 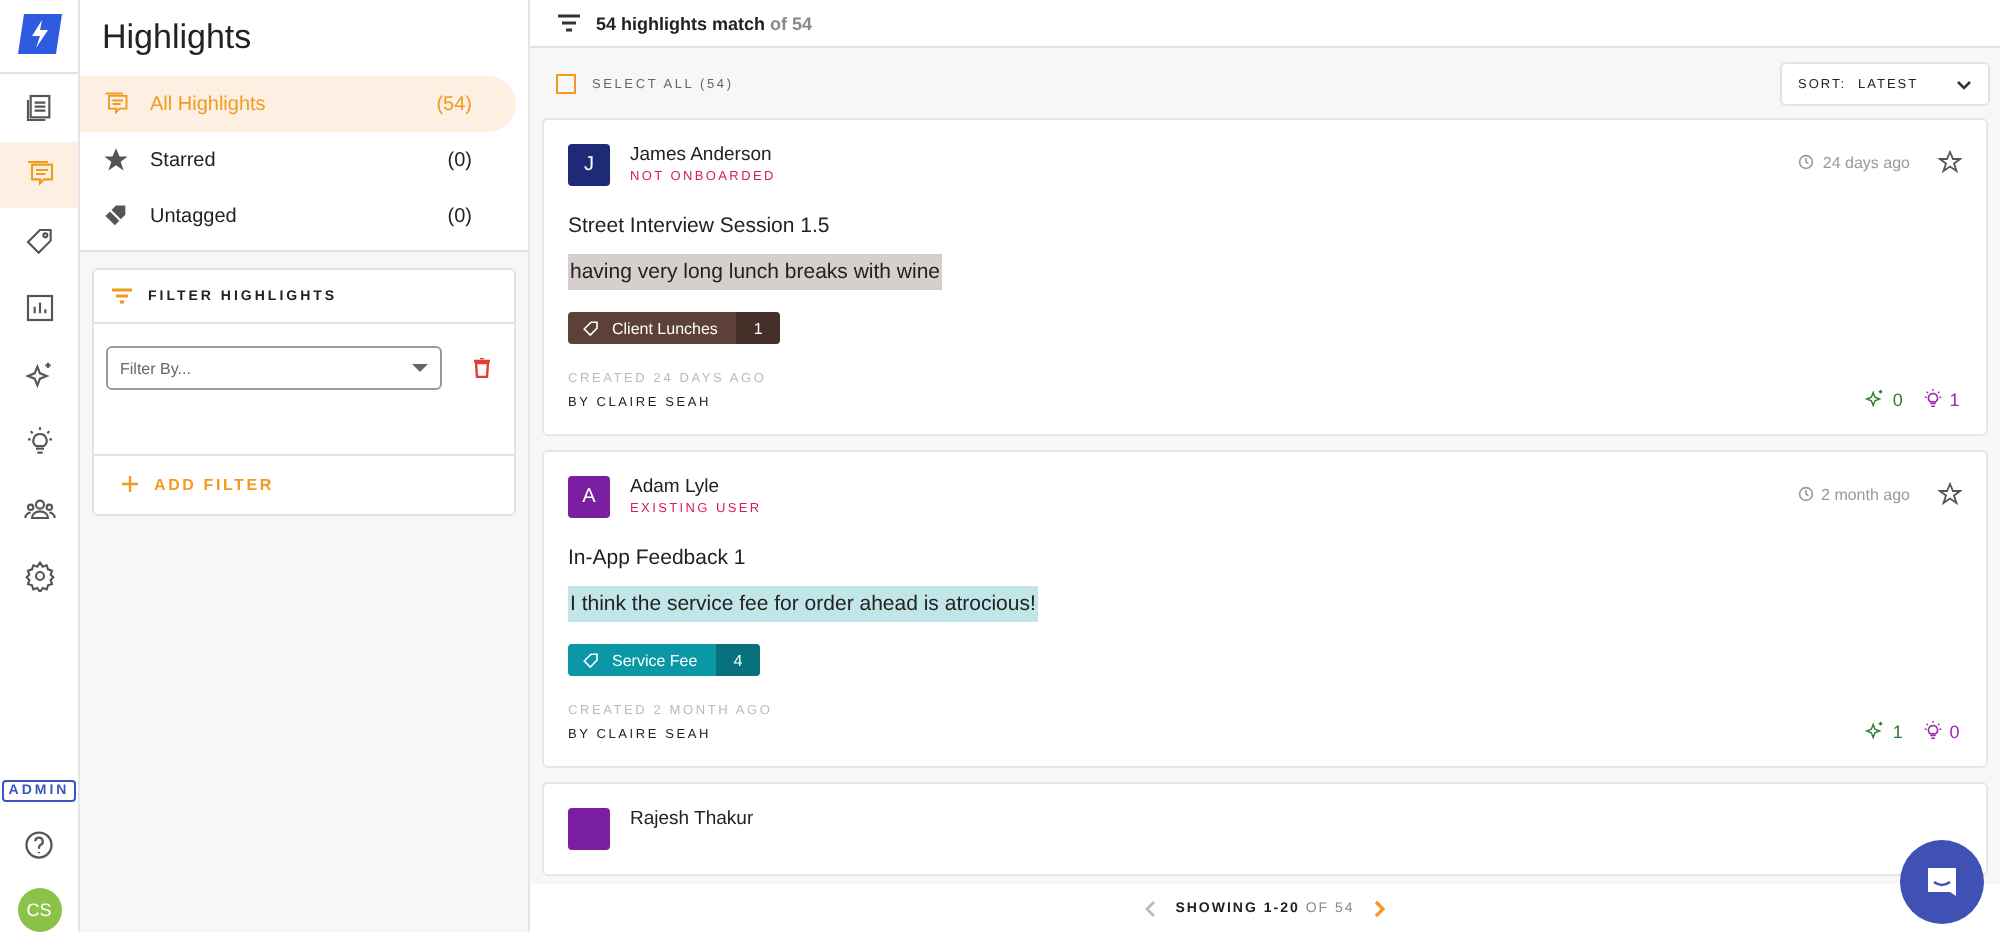 I want to click on participant-name: Adam Lyle, so click(x=1204, y=487).